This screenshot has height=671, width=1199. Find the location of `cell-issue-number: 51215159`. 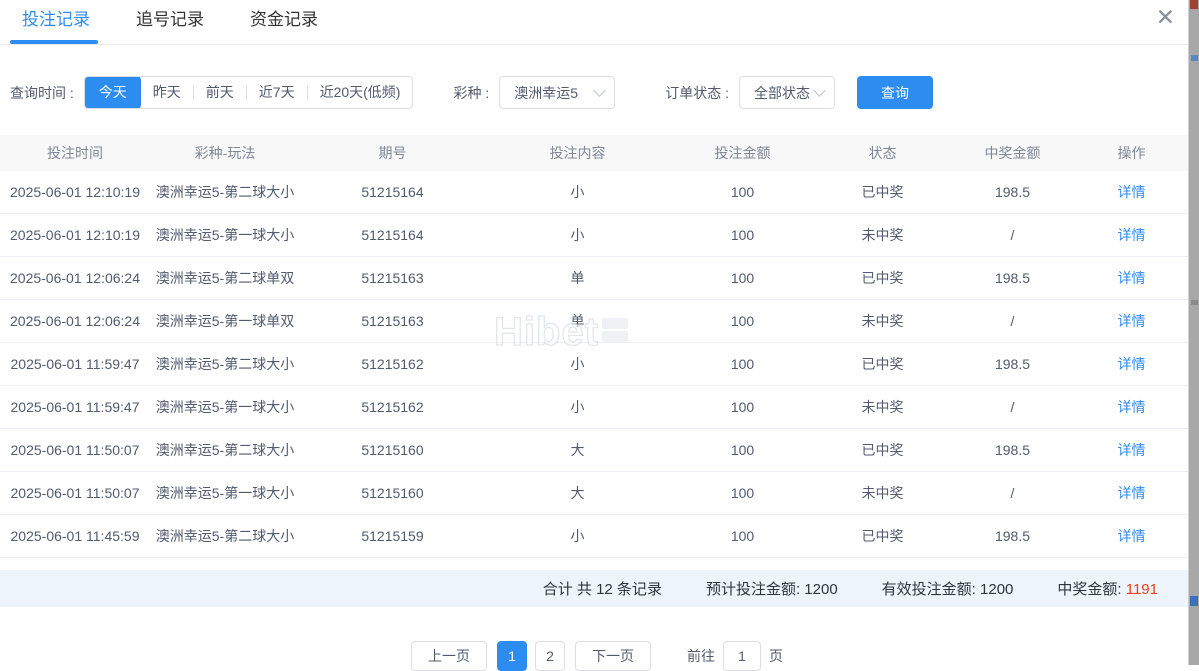

cell-issue-number: 51215159 is located at coordinates (392, 536).